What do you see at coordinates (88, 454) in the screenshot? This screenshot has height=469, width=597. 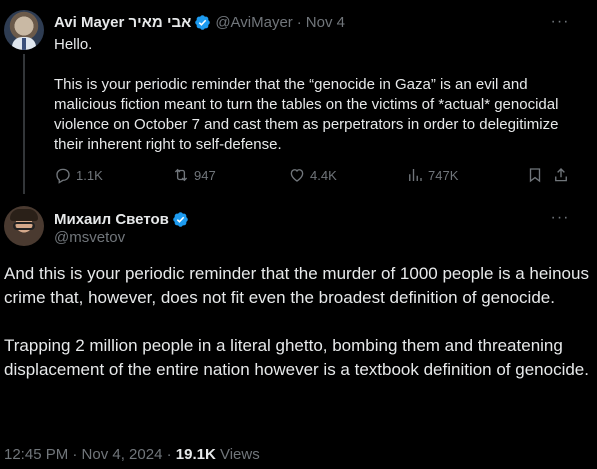 I see `tweet-timestamp: 12:45 PM · Nov 4, 2024 ·` at bounding box center [88, 454].